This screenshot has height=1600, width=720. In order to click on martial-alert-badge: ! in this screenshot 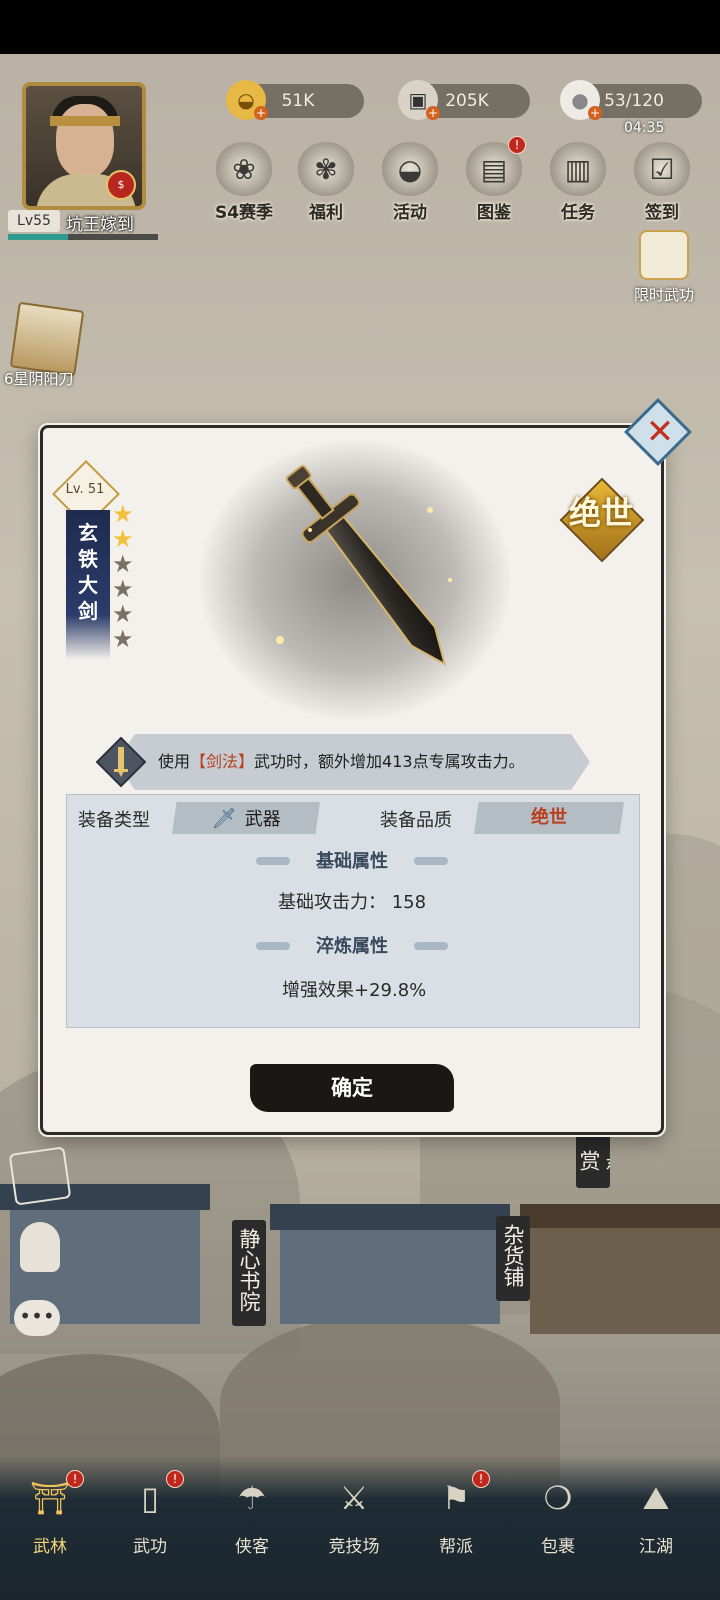, I will do `click(175, 1479)`.